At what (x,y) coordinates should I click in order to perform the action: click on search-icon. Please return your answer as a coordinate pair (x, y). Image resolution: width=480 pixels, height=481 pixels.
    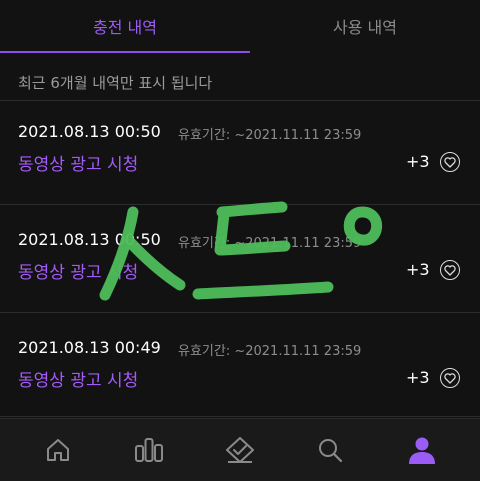
    Looking at the image, I should click on (331, 451).